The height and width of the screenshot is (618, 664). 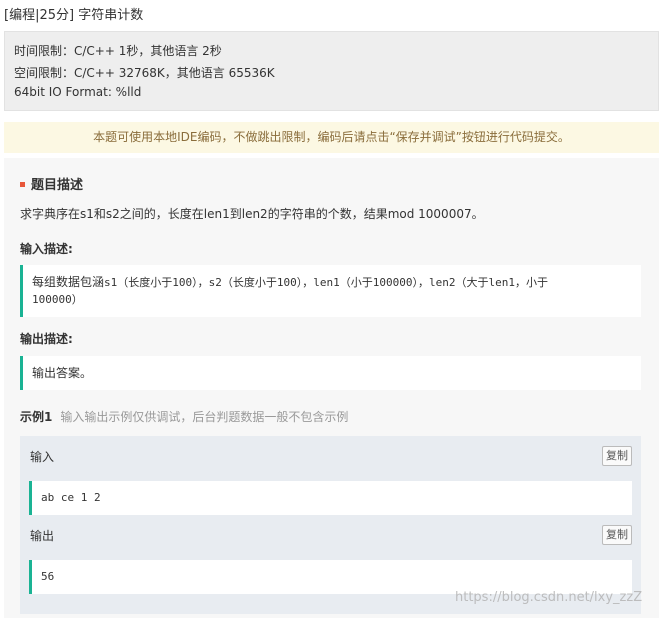 I want to click on io-format: 64bit IO Format: %lld, so click(x=78, y=92).